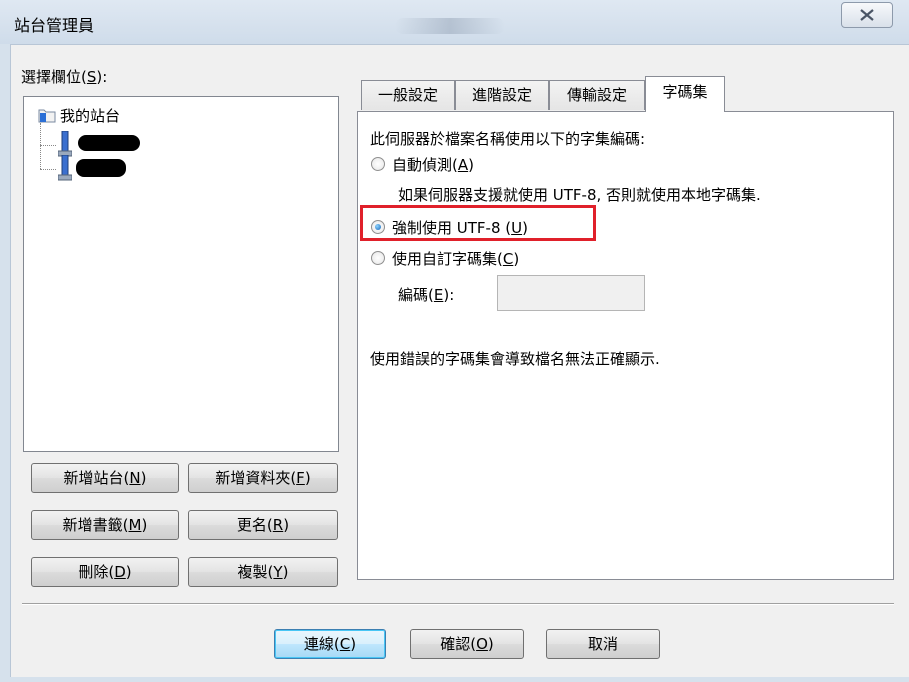 The height and width of the screenshot is (682, 909). What do you see at coordinates (105, 572) in the screenshot?
I see `delete-button: 刪除(D)` at bounding box center [105, 572].